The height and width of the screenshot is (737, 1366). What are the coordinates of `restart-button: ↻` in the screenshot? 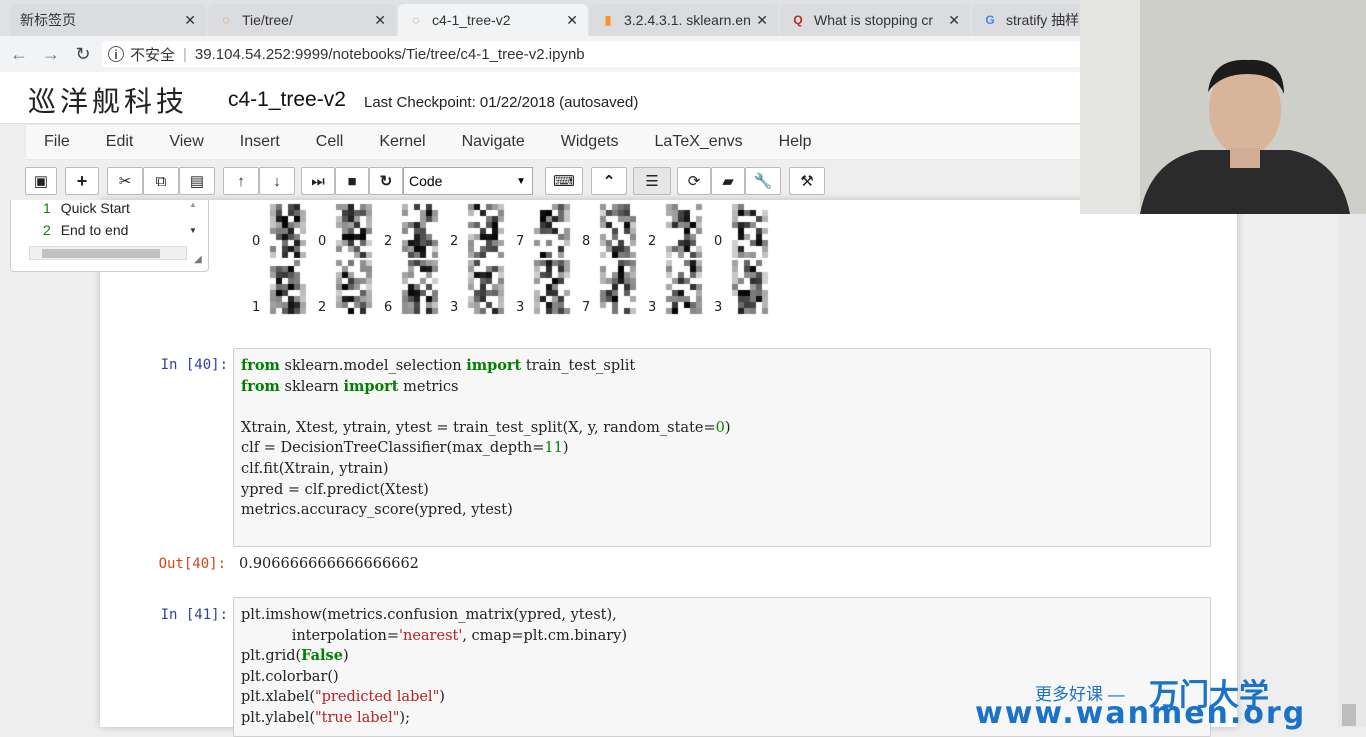 It's located at (386, 181).